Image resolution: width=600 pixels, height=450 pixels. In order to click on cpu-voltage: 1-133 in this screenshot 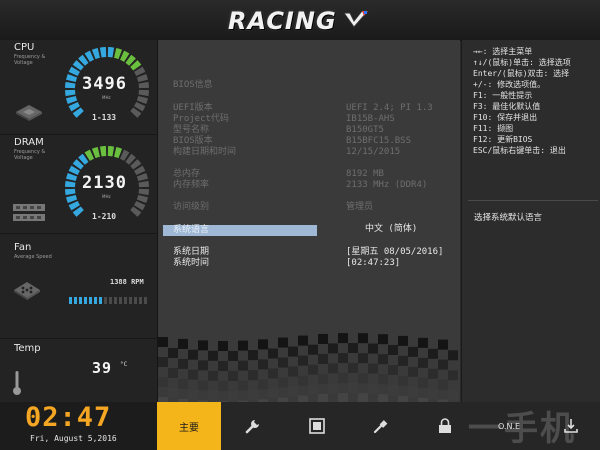, I will do `click(104, 117)`.